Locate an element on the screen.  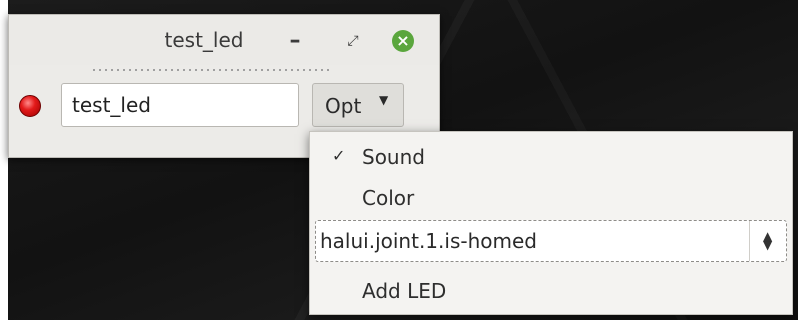
menu-item-label: Add LED is located at coordinates (404, 291).